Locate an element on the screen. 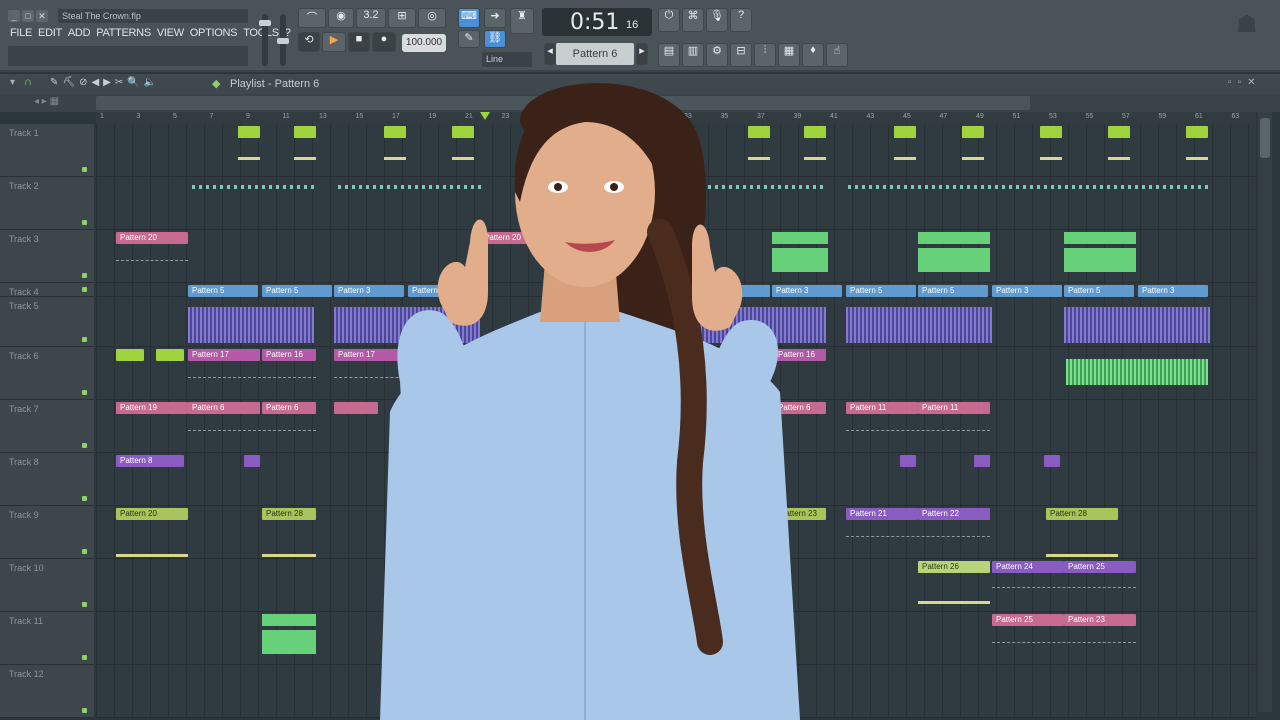 The image size is (1280, 720). track-label: Track 10 is located at coordinates (47, 585).